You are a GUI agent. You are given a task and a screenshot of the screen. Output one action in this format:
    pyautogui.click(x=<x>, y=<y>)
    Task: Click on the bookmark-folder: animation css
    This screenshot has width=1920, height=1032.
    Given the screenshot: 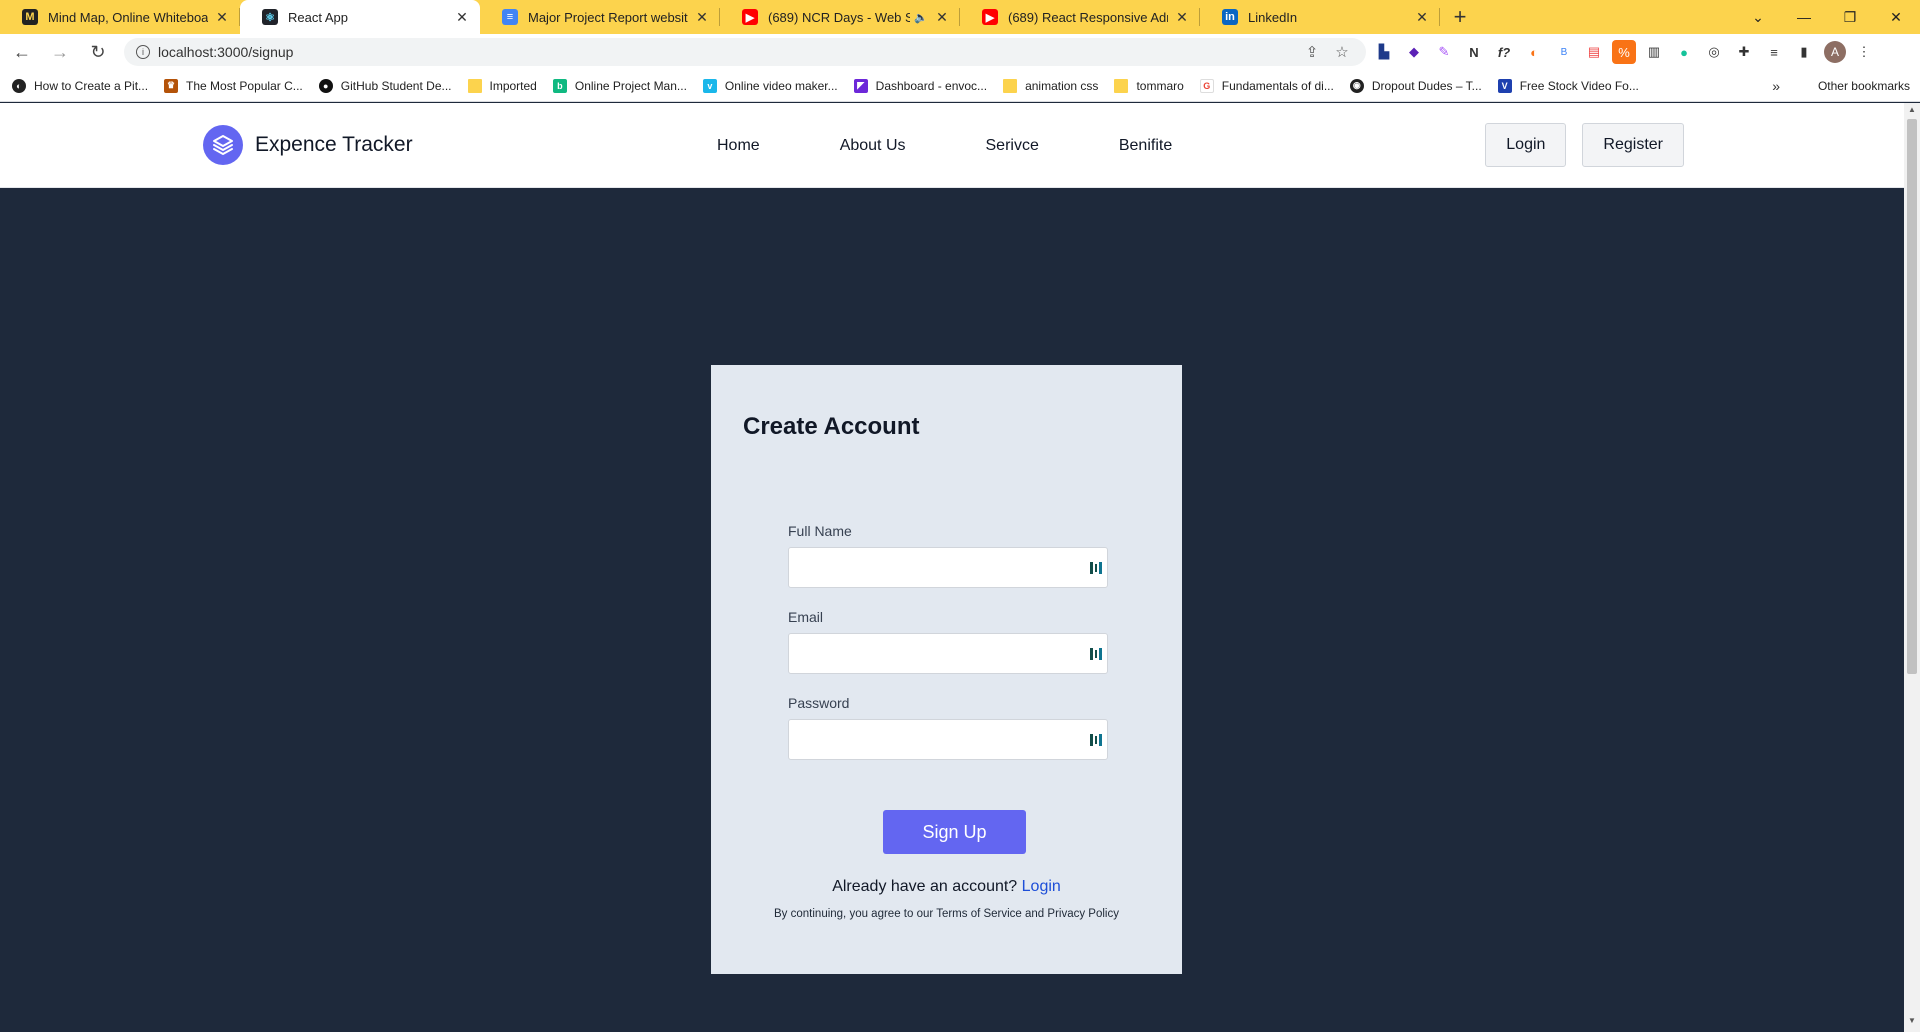 What is the action you would take?
    pyautogui.click(x=1050, y=85)
    